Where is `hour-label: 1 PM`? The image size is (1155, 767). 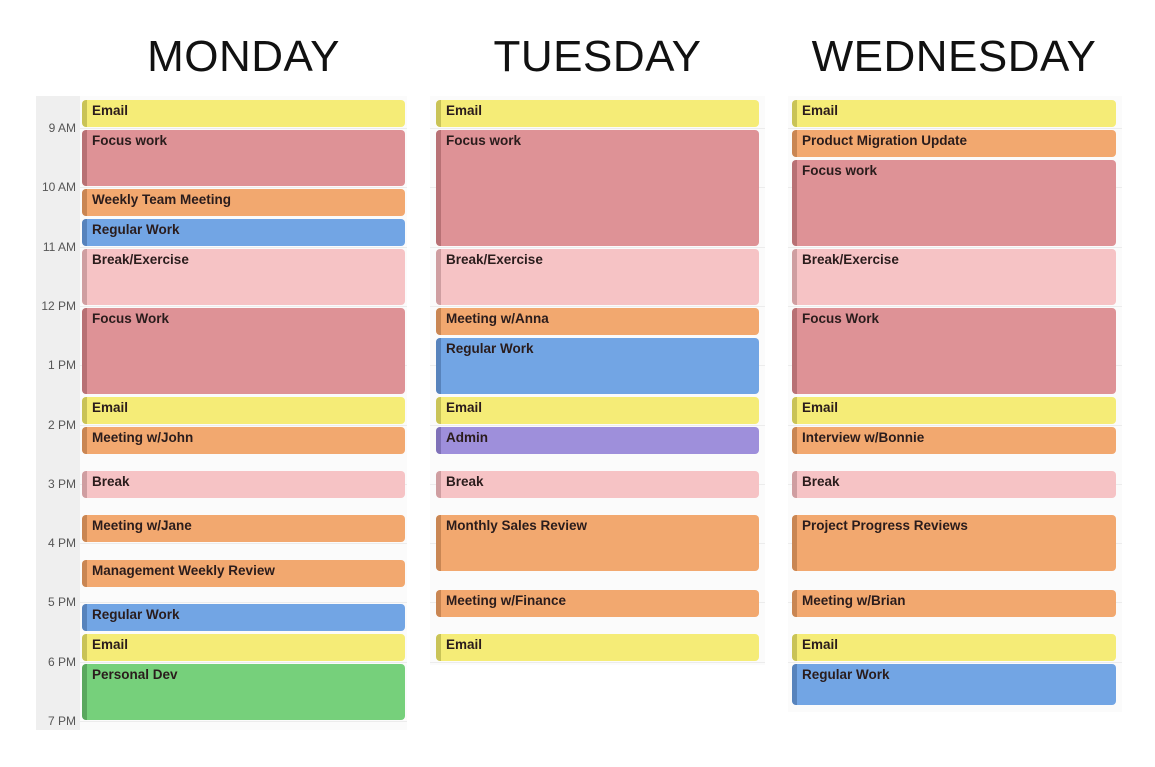 hour-label: 1 PM is located at coordinates (61, 365).